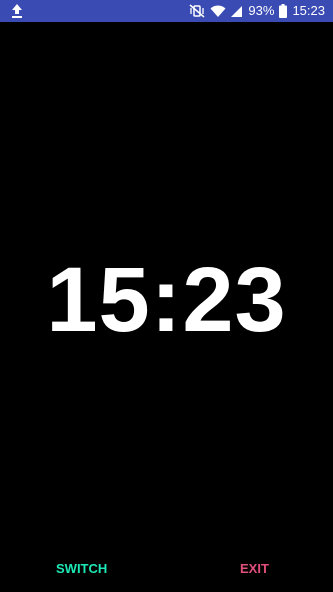 The width and height of the screenshot is (333, 592). What do you see at coordinates (254, 569) in the screenshot?
I see `exit-button: EXIT` at bounding box center [254, 569].